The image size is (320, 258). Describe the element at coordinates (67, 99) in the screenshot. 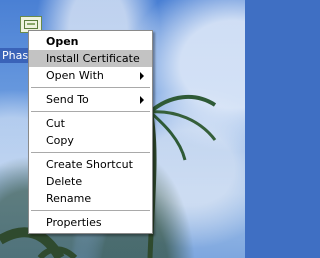

I see `menu-item-send-to-label: Send To` at that location.